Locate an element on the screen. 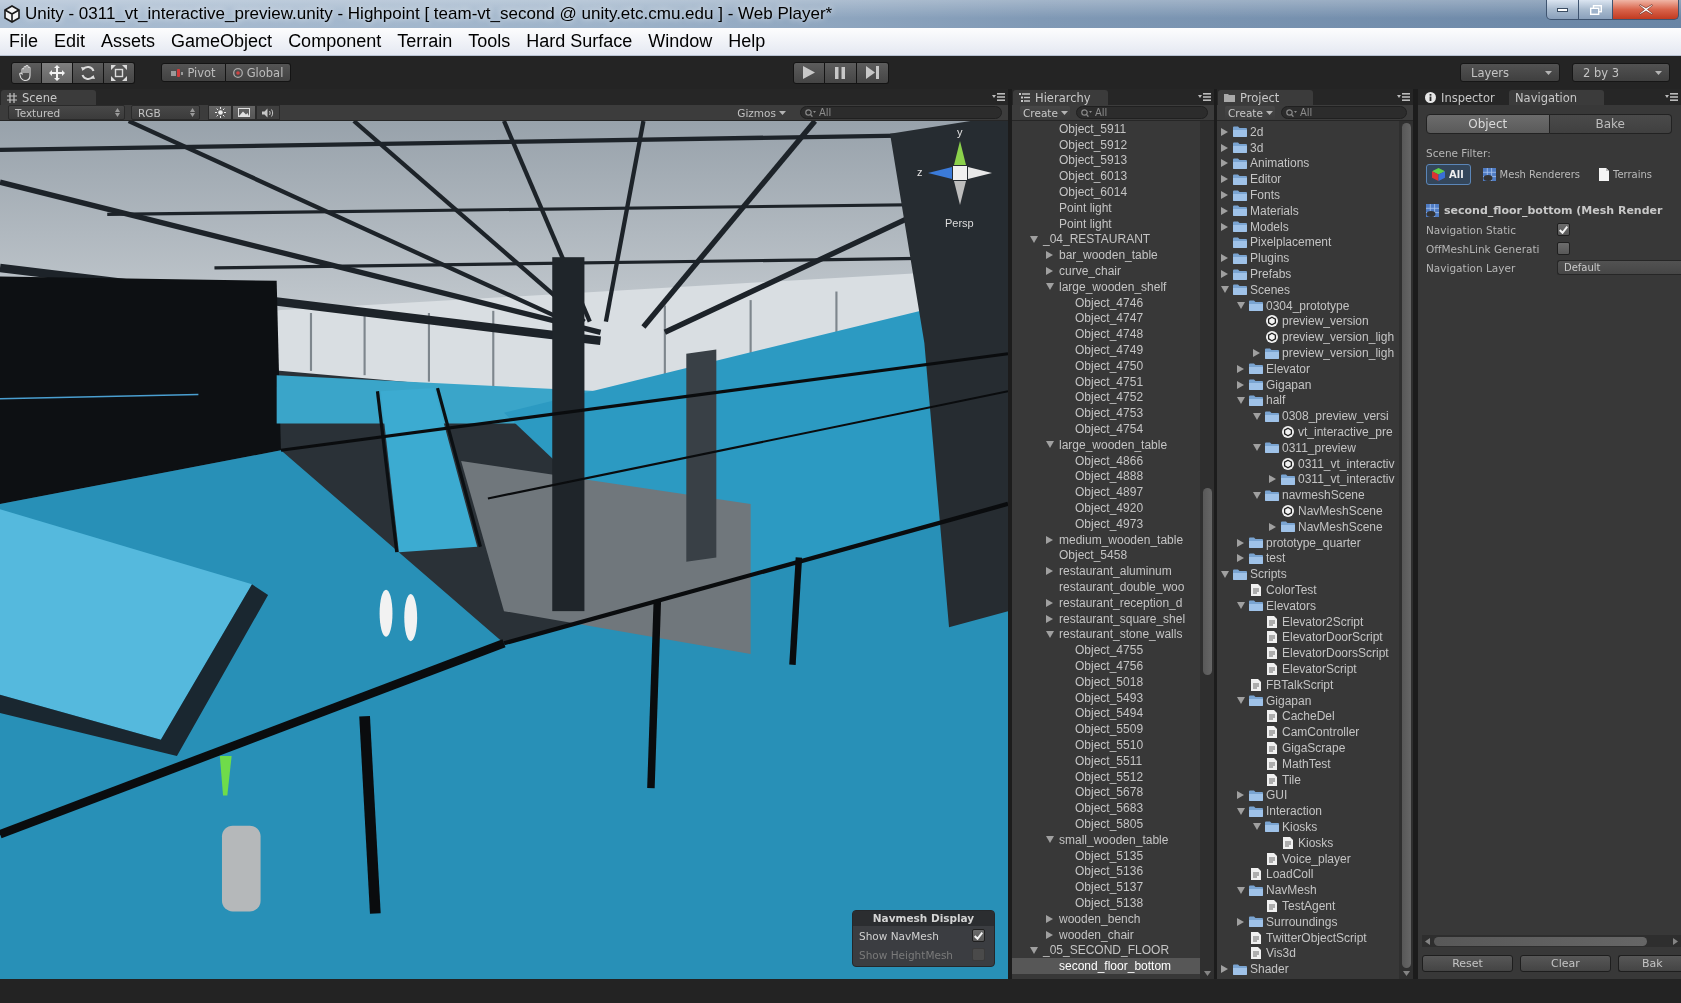 The image size is (1681, 1003). lighting-toggle is located at coordinates (220, 112).